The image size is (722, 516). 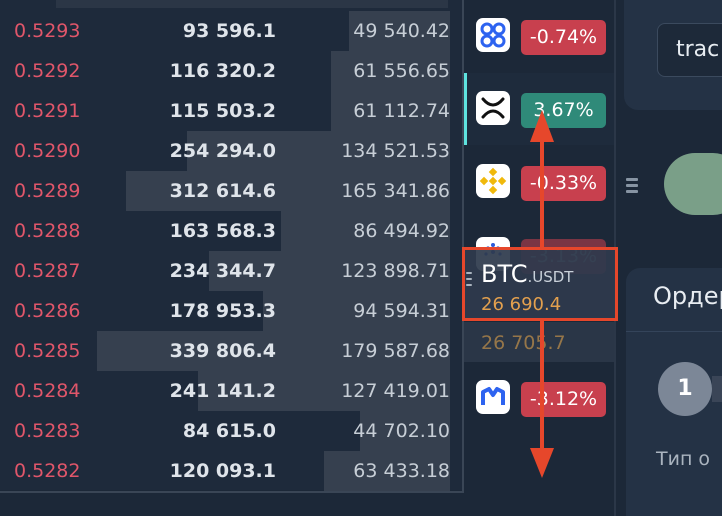 I want to click on drag-handle-icon, so click(x=469, y=280).